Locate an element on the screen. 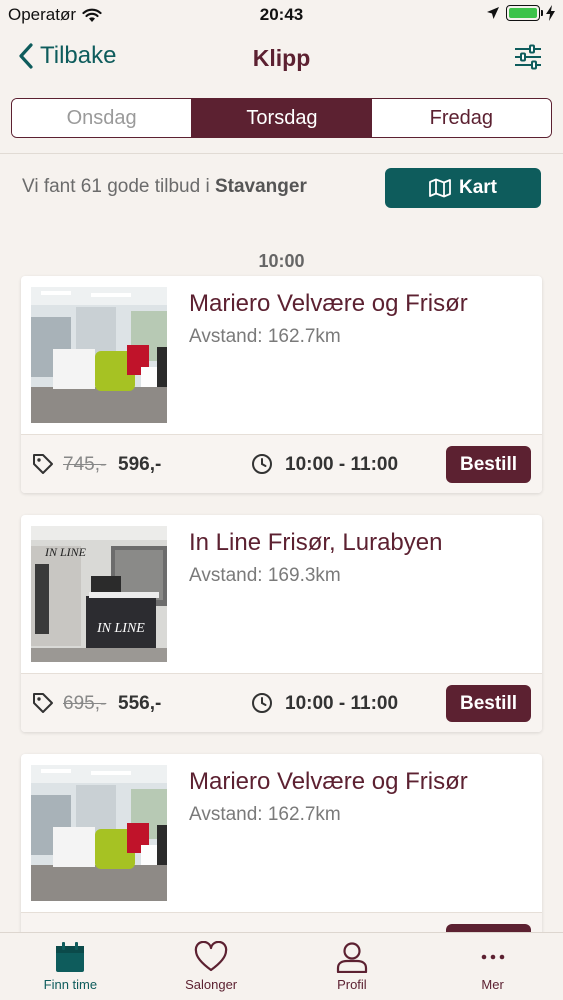 The image size is (563, 1000). results-city: Stavanger is located at coordinates (260, 186).